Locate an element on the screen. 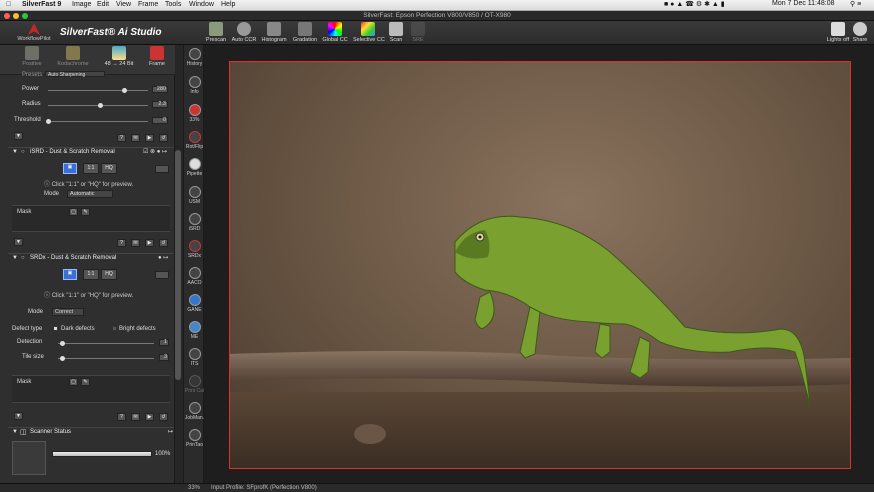 The width and height of the screenshot is (874, 492). mic-icon-3: ▼ is located at coordinates (18, 416).